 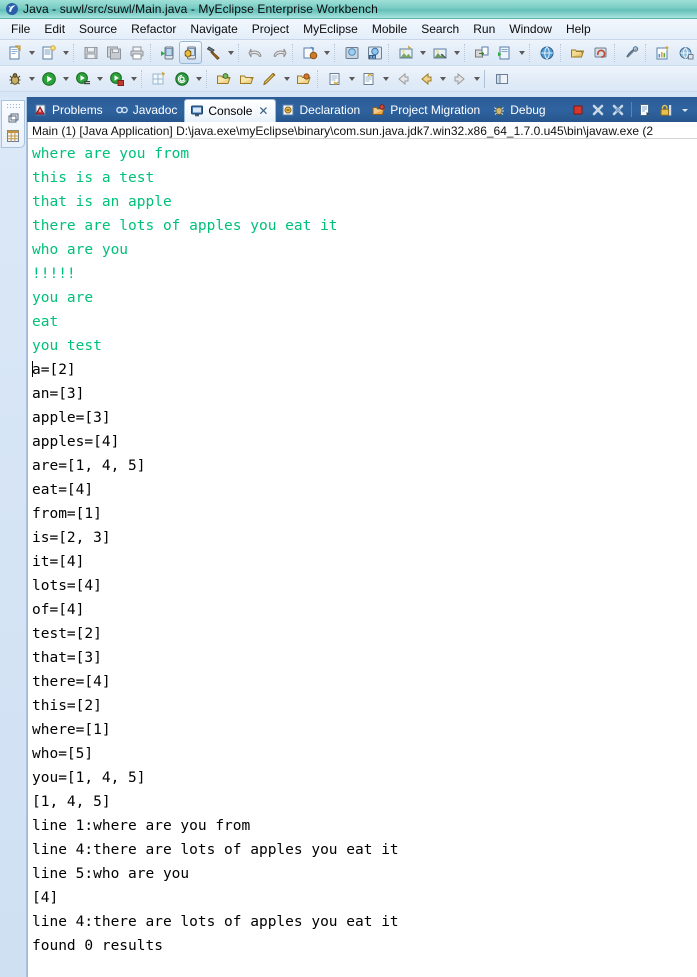 What do you see at coordinates (69, 109) in the screenshot?
I see `tab-problems: Problems` at bounding box center [69, 109].